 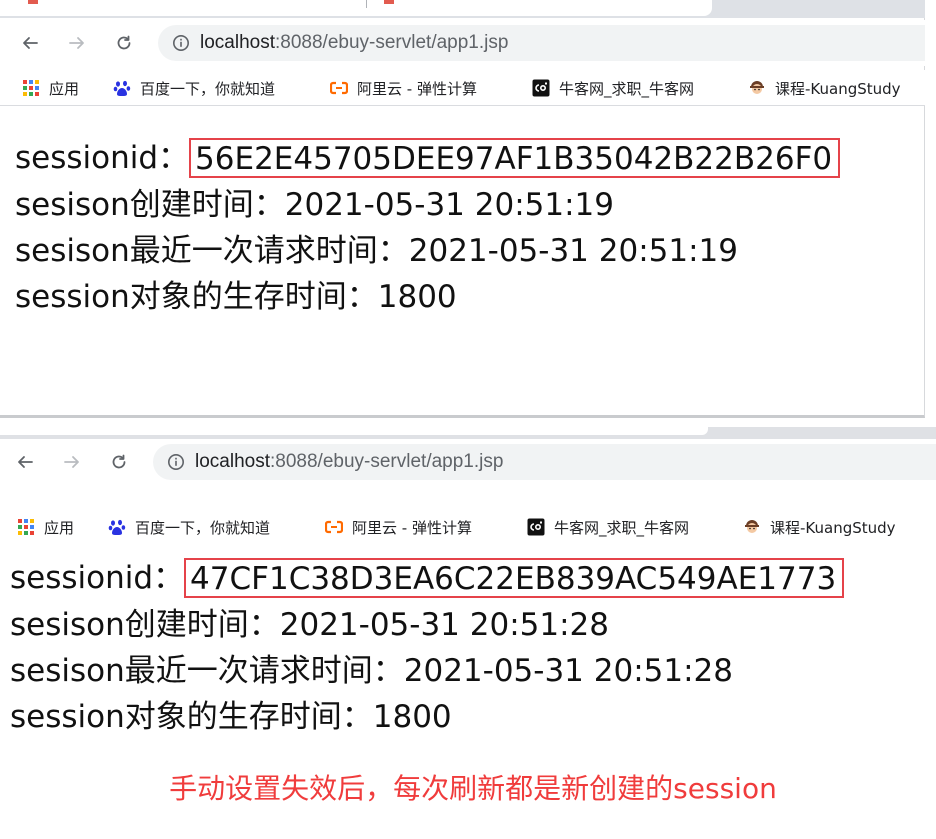 What do you see at coordinates (514, 578) in the screenshot?
I see `session-id-value-highlighted: 47CF1C38D3EA6C22EB839AC549AE1773` at bounding box center [514, 578].